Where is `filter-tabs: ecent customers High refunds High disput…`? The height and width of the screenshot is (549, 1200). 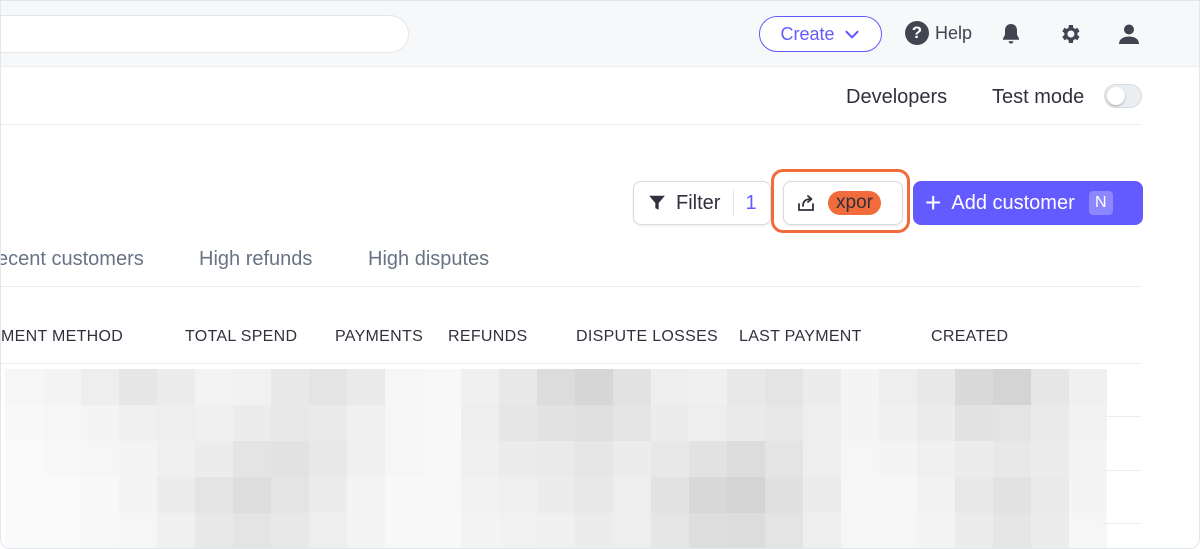 filter-tabs: ecent customers High refunds High disput… is located at coordinates (571, 266).